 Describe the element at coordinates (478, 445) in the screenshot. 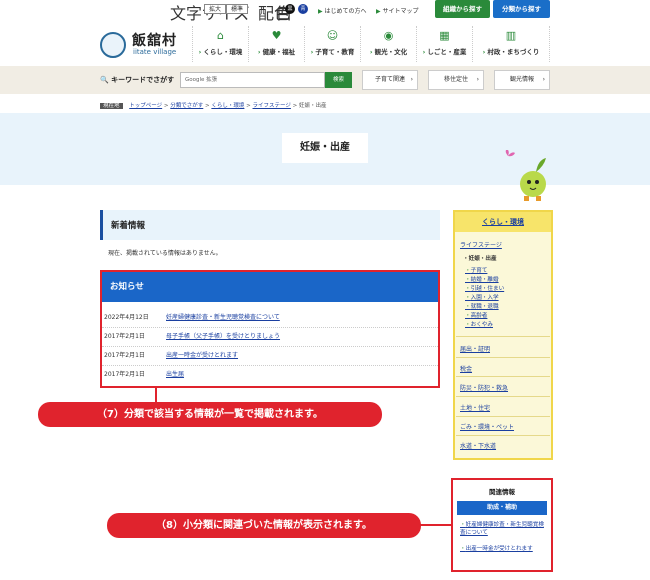

I see `sidebar-category-link: 水道・下水道` at that location.